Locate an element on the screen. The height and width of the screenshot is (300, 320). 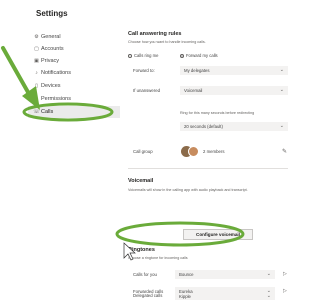
ringtones-description: Choose a ringtone for incoming calls is located at coordinates (158, 258).